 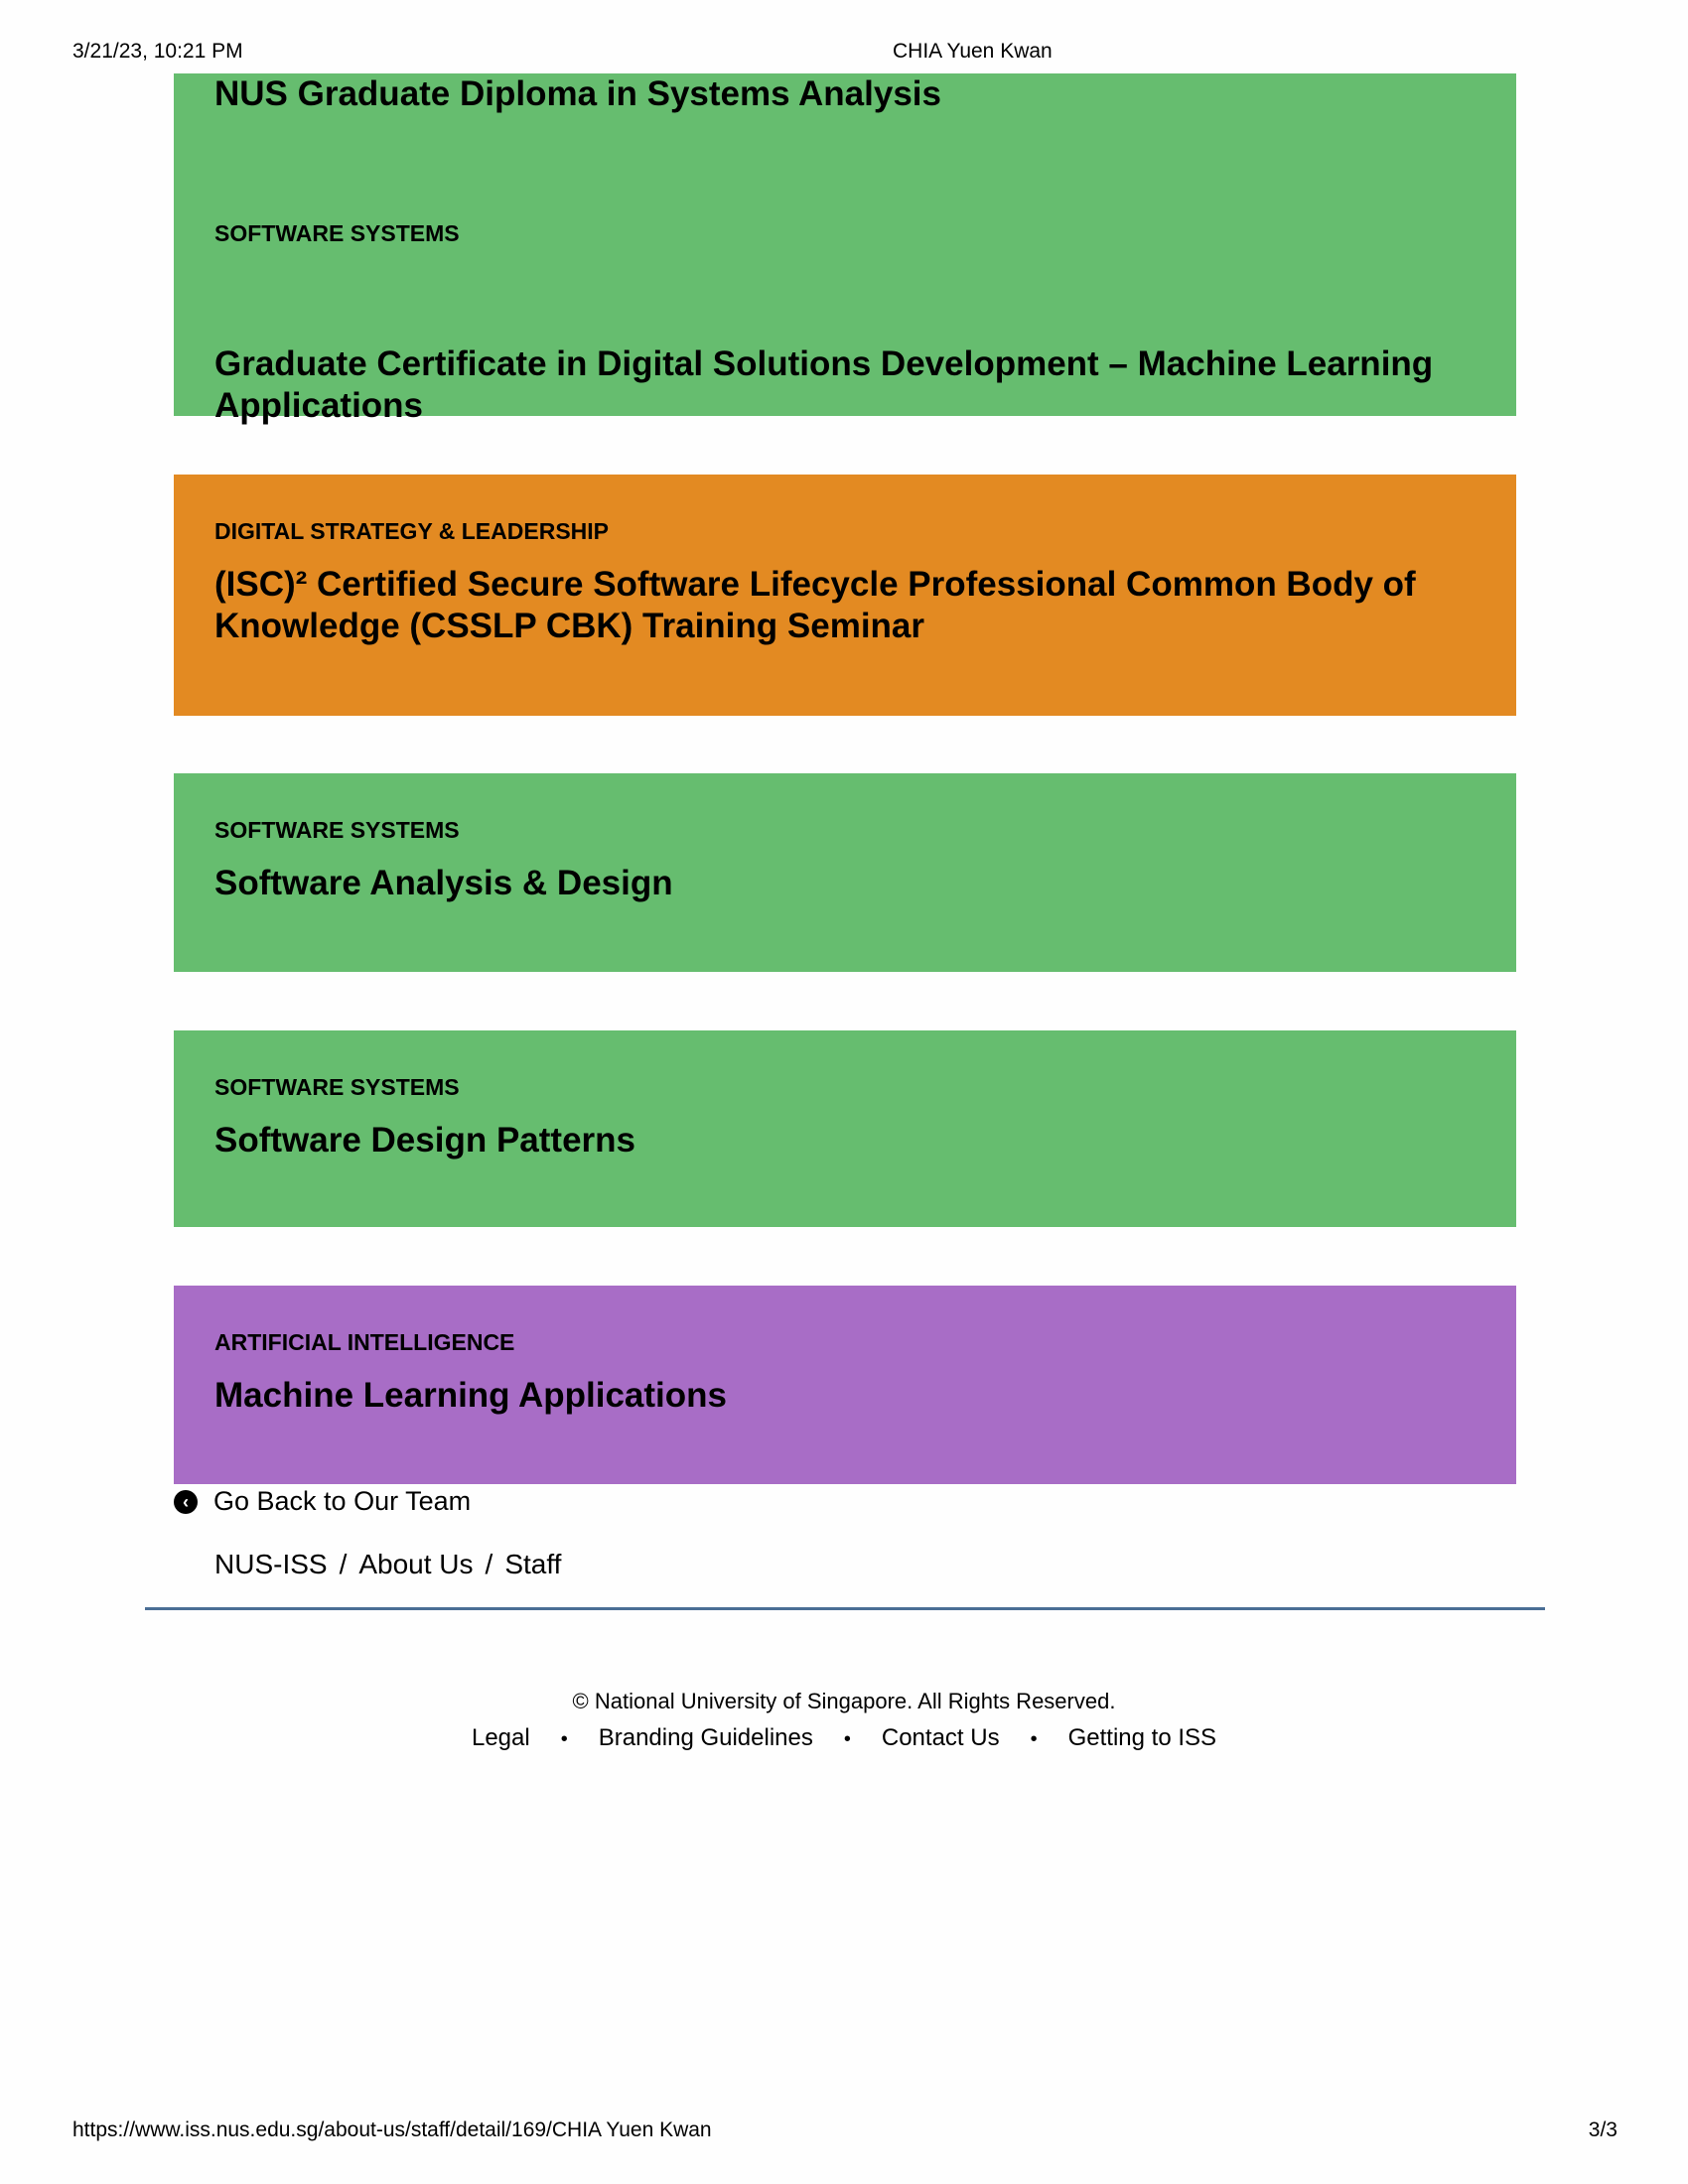 What do you see at coordinates (1603, 2129) in the screenshot?
I see `print-page-number: 3/3` at bounding box center [1603, 2129].